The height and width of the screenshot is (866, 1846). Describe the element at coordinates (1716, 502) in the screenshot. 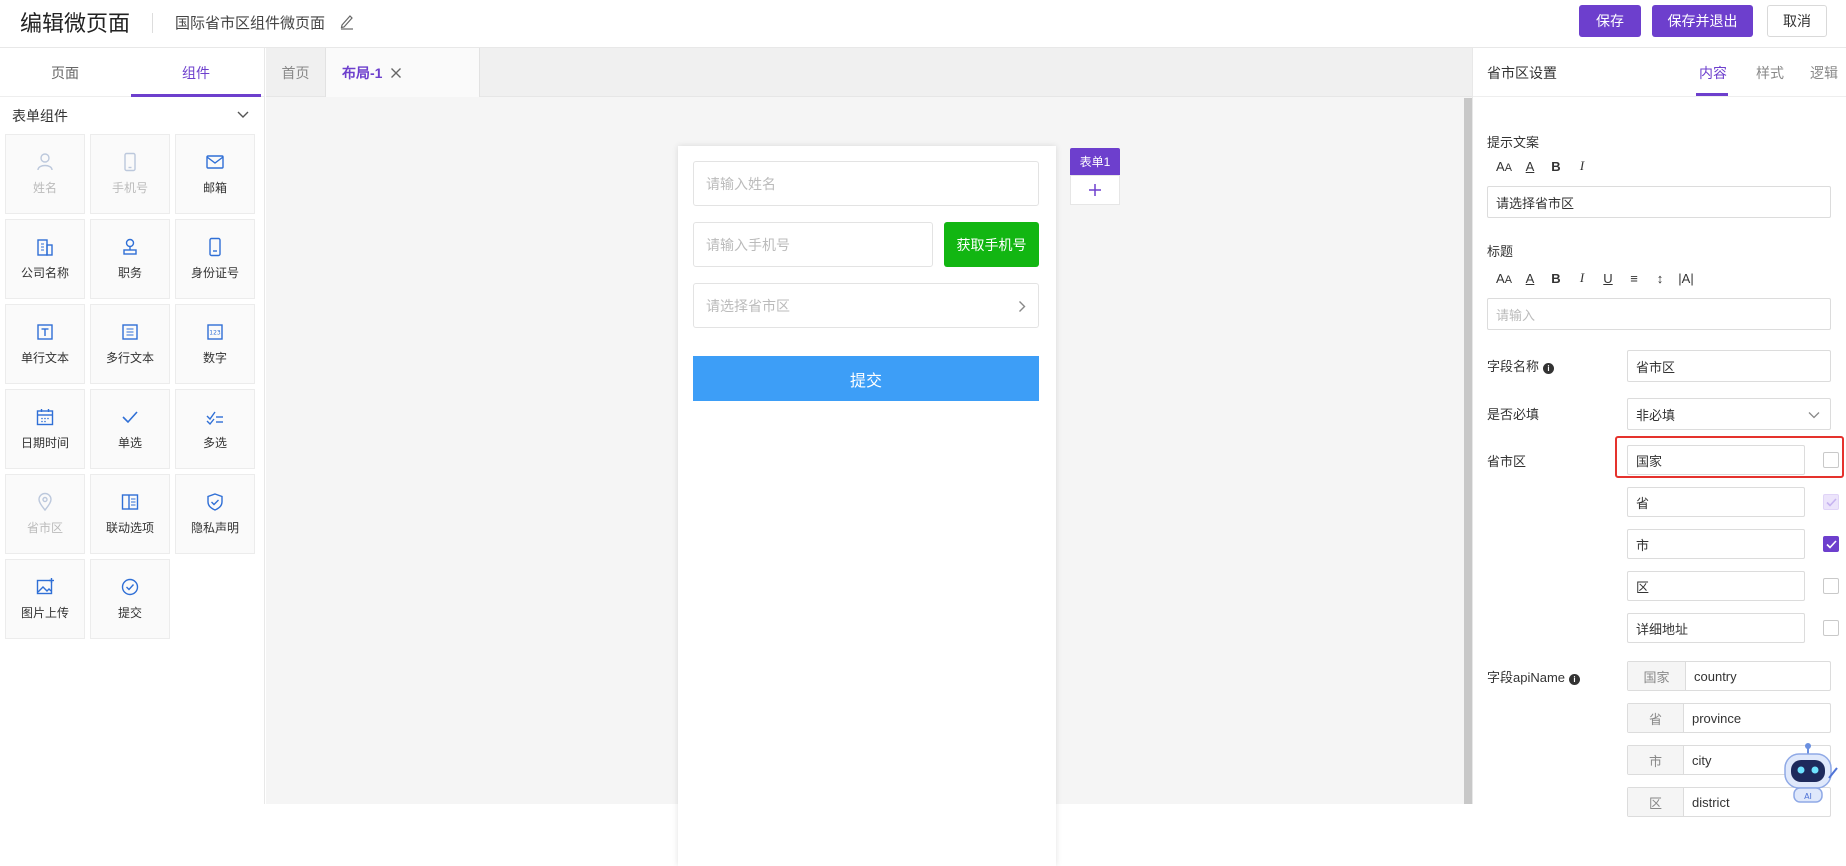

I see `region-level-province: 省` at that location.